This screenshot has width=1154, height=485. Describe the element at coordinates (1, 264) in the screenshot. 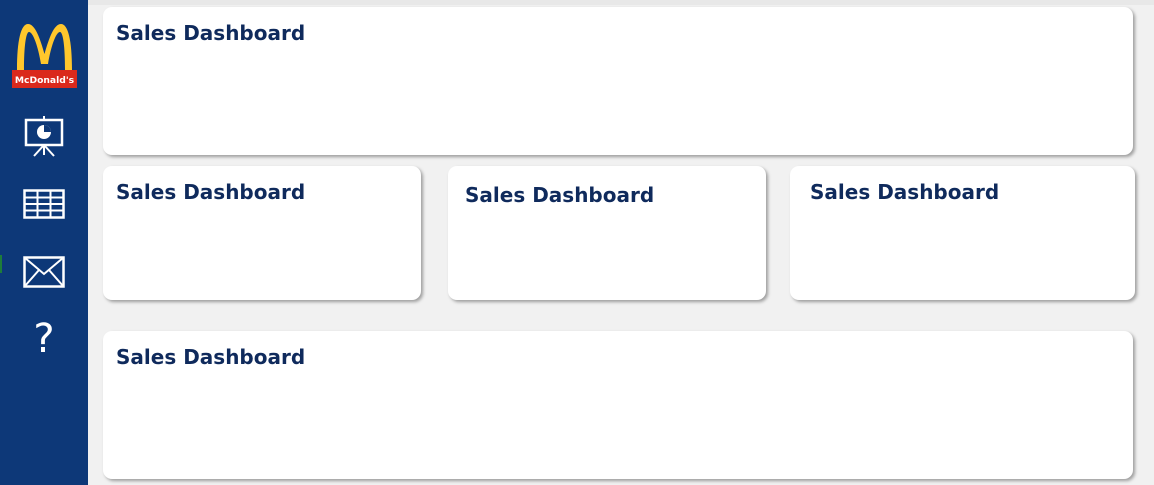

I see `sidebar-edge-marker` at that location.